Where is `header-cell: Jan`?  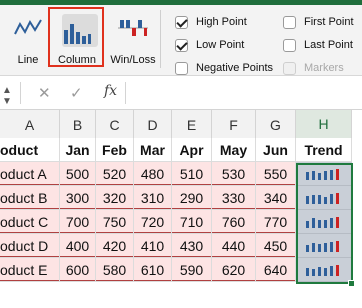
header-cell: Jan is located at coordinates (78, 150).